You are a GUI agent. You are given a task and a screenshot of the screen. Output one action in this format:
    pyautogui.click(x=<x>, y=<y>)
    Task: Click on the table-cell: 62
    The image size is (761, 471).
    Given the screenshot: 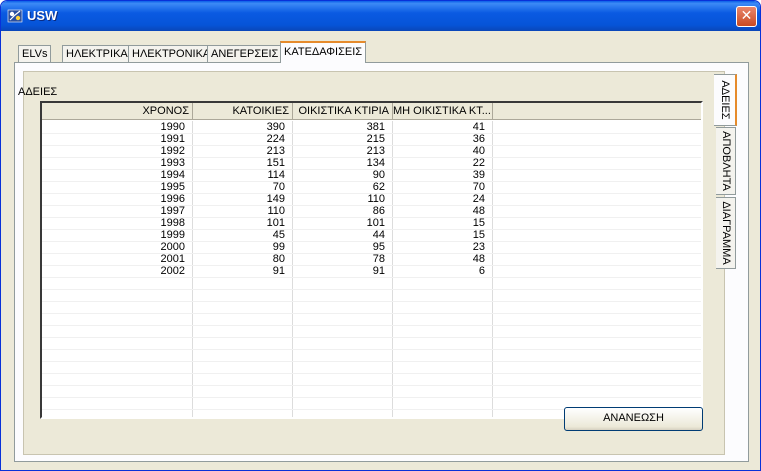 What is the action you would take?
    pyautogui.click(x=342, y=187)
    